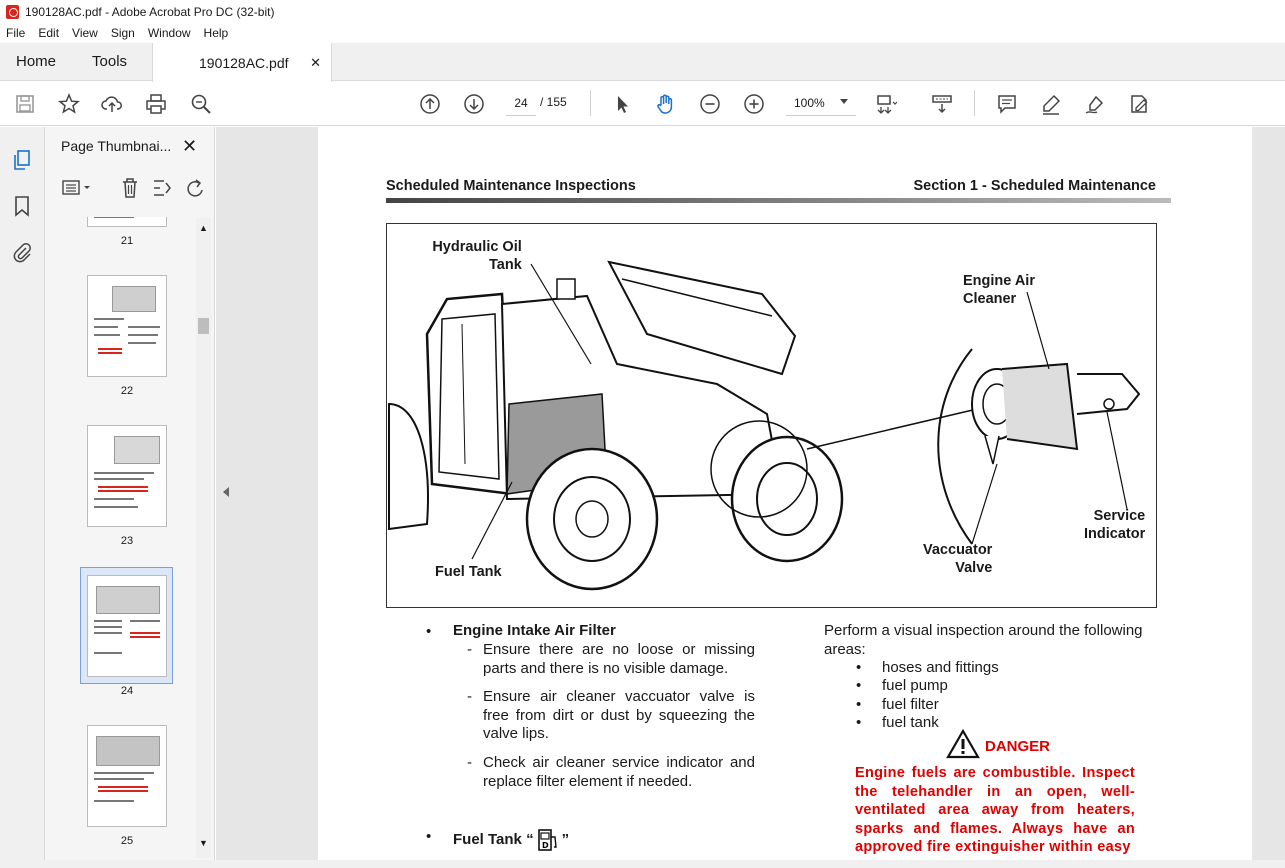 The height and width of the screenshot is (868, 1285). Describe the element at coordinates (477, 247) in the screenshot. I see `label-line: Hydraulic Oil` at that location.